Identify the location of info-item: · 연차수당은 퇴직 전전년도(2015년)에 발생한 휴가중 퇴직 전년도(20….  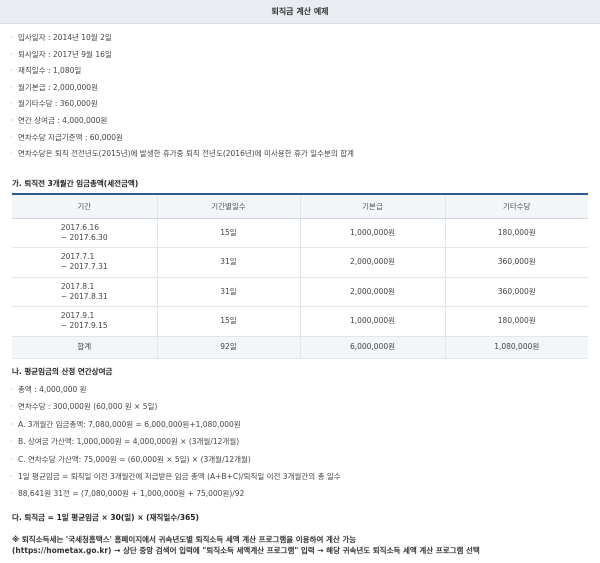
(182, 154).